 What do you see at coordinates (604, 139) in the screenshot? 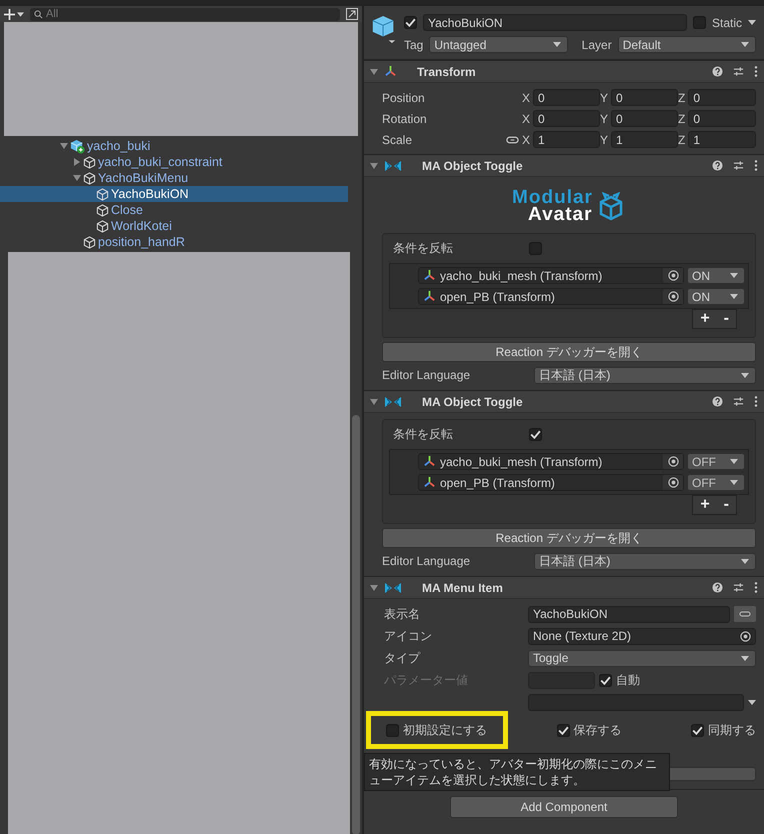
I see `axis-label: Y` at bounding box center [604, 139].